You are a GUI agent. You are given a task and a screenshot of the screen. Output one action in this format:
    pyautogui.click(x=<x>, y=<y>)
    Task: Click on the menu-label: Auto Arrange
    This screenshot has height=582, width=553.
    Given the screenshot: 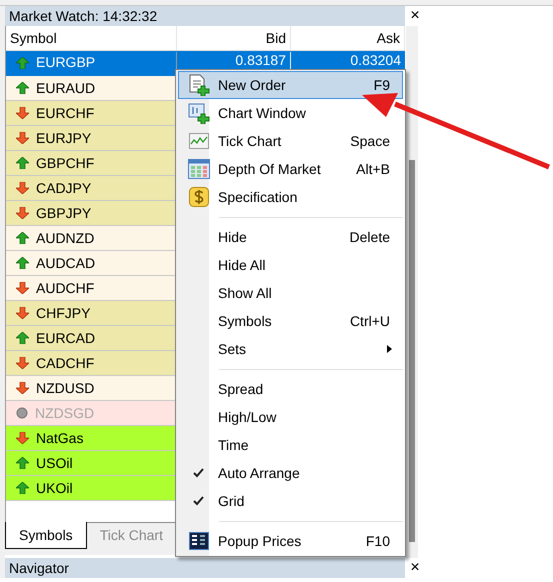 What is the action you would take?
    pyautogui.click(x=259, y=473)
    